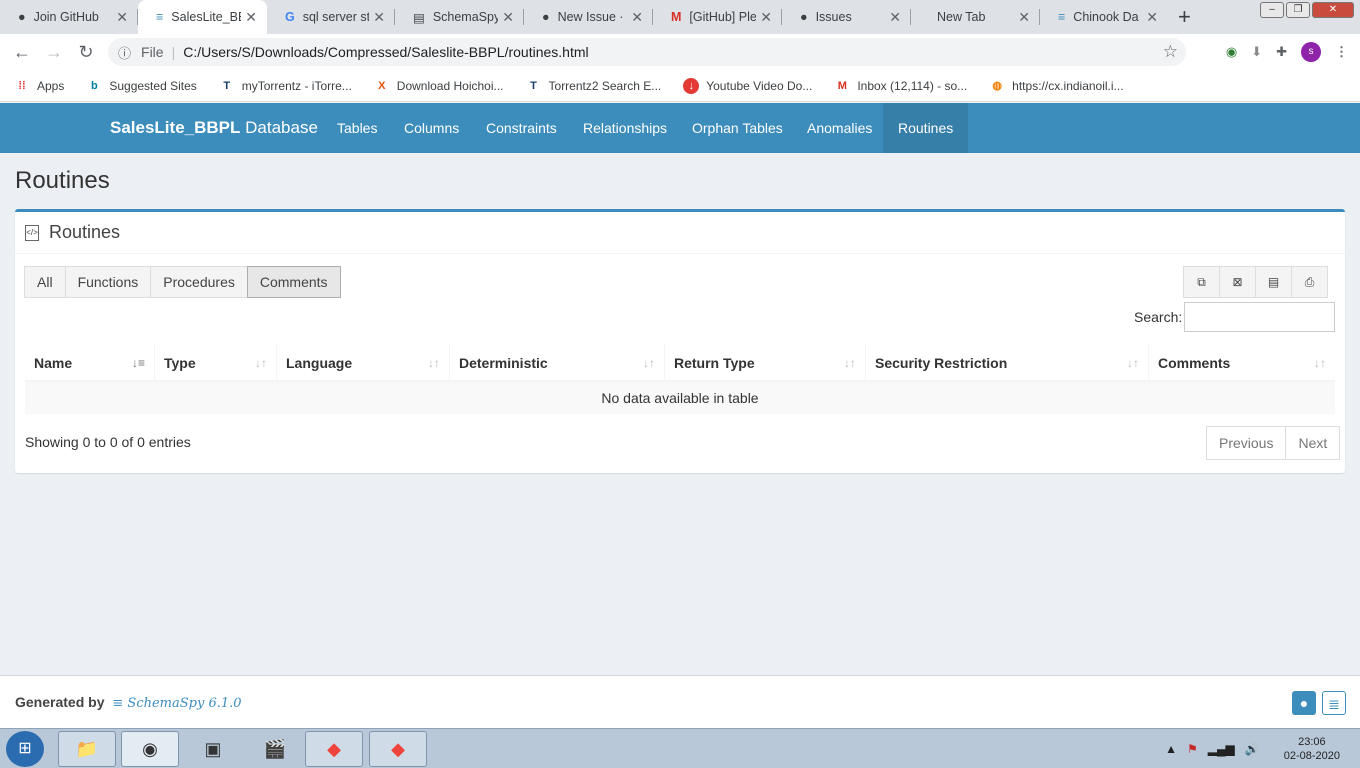  Describe the element at coordinates (25, 749) in the screenshot. I see `start-button: ⊞` at that location.